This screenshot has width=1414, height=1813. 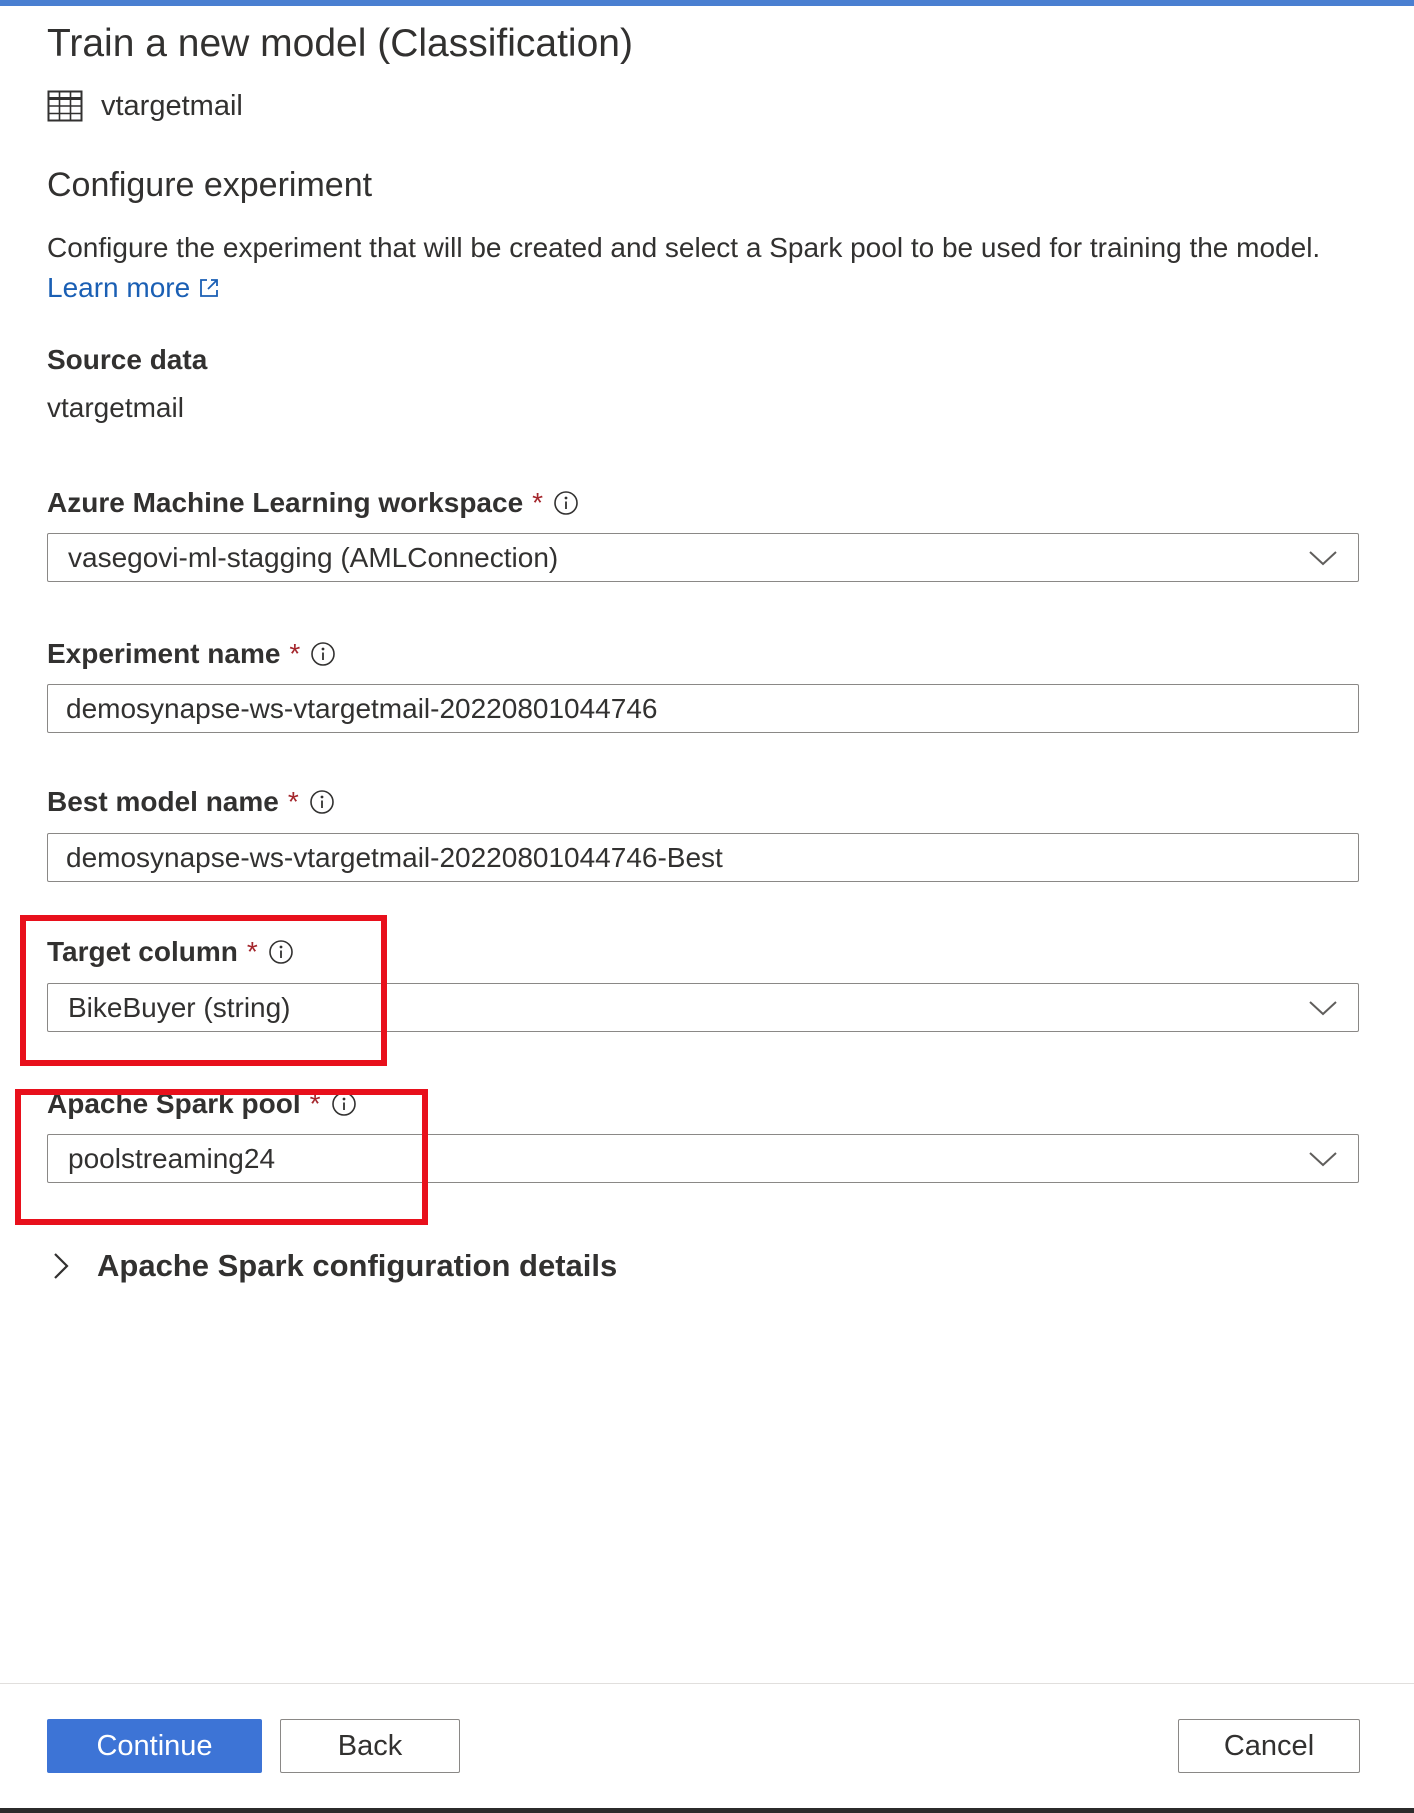 I want to click on workspace-label: Azure Machine Learning workspace *, so click(x=313, y=503).